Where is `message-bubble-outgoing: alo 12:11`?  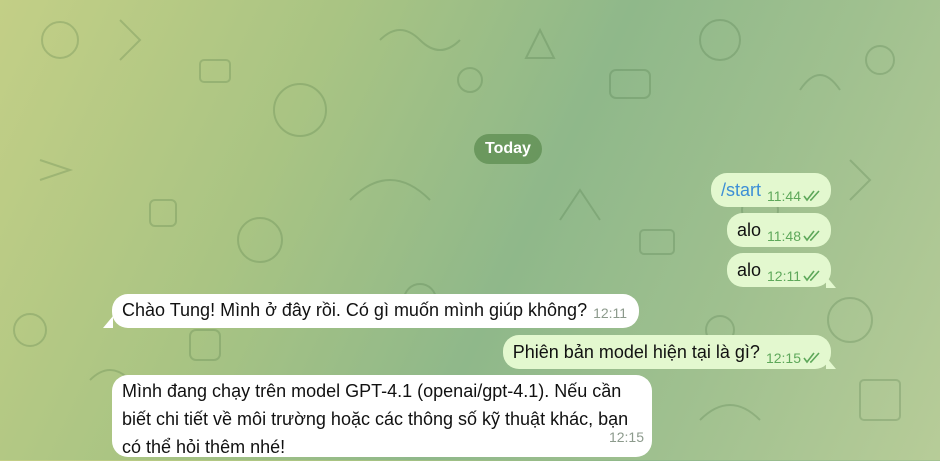
message-bubble-outgoing: alo 12:11 is located at coordinates (778, 271).